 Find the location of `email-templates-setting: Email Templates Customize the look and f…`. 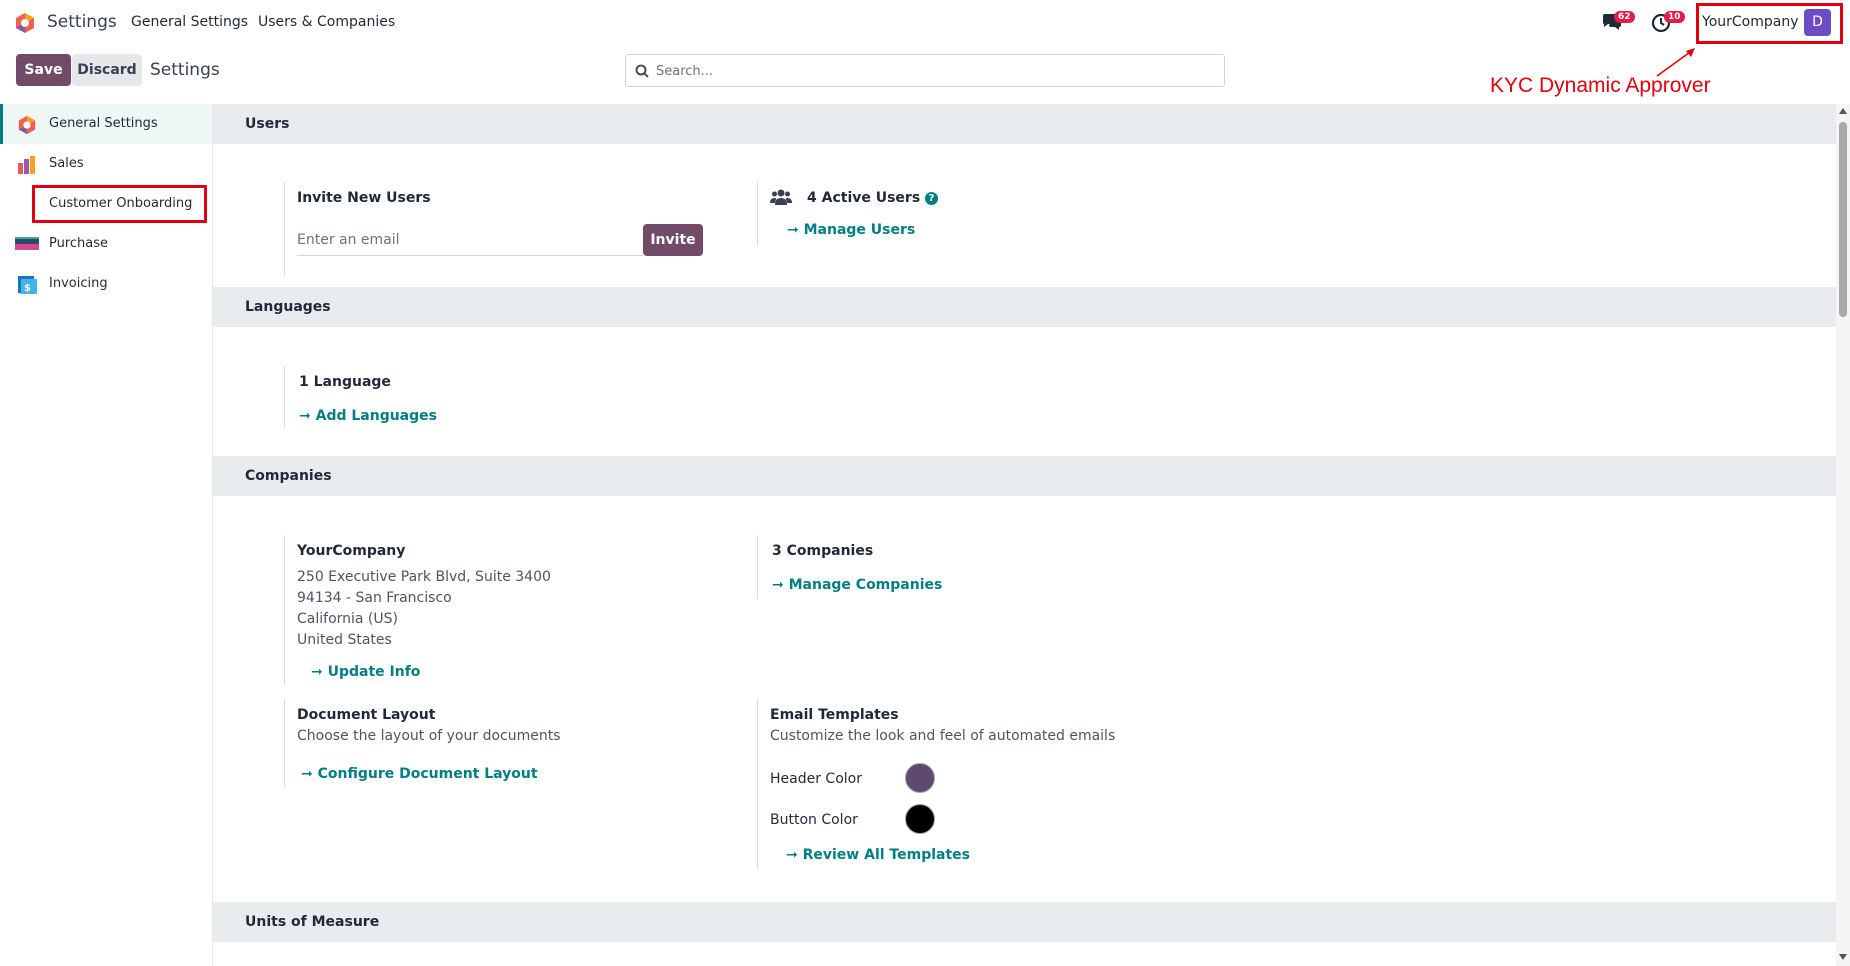

email-templates-setting: Email Templates Customize the look and f… is located at coordinates (967, 784).